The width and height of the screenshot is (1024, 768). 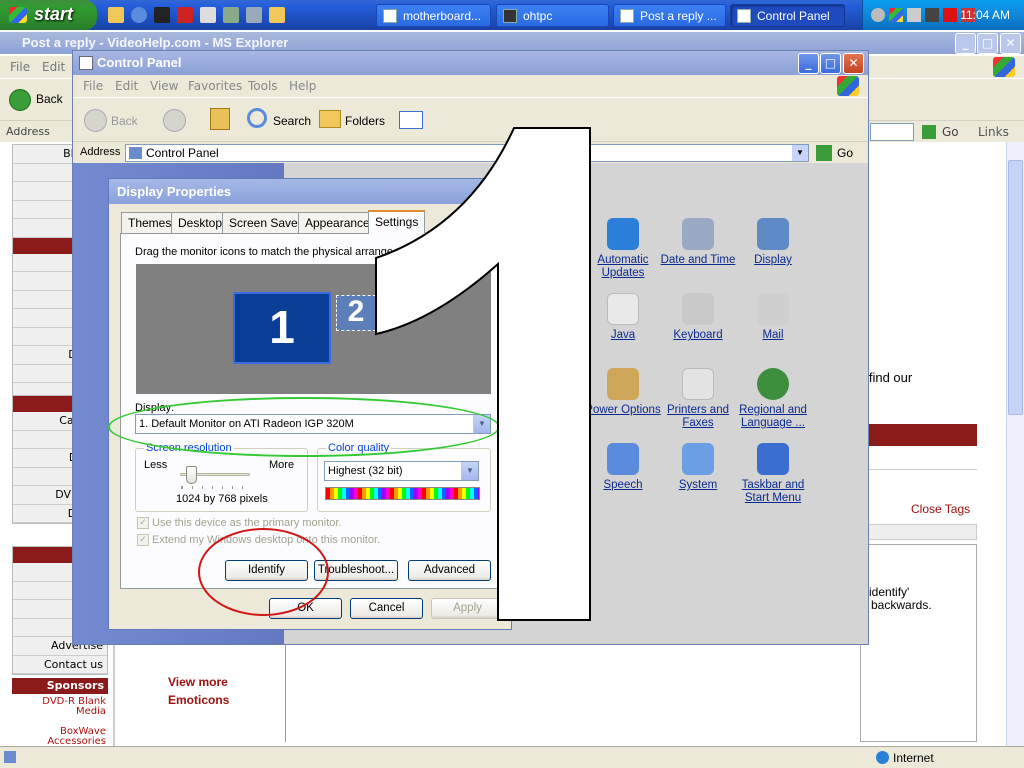 What do you see at coordinates (162, 15) in the screenshot?
I see `vlc-quicklaunch-icon` at bounding box center [162, 15].